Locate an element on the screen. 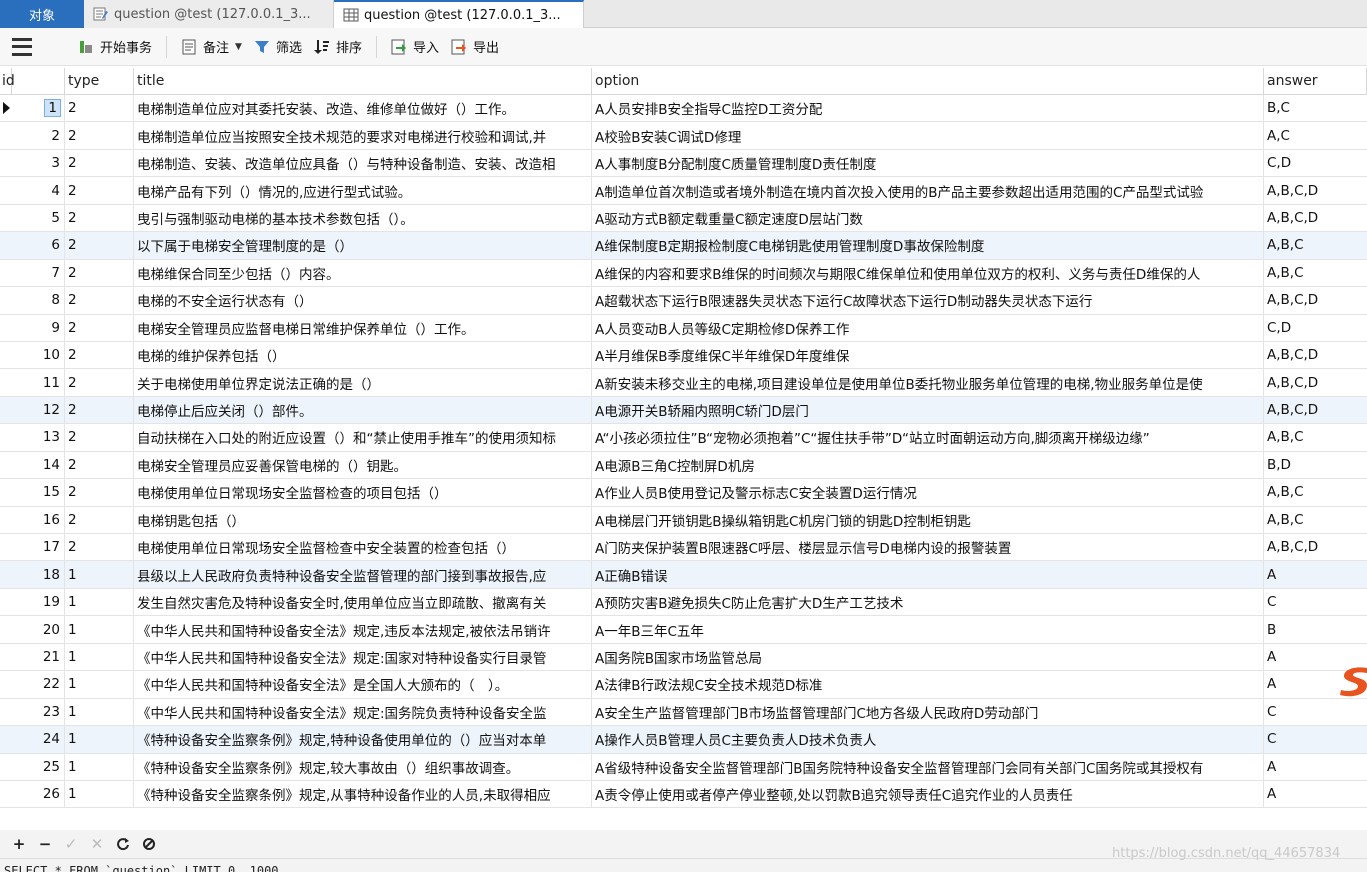  cell-id: 18 is located at coordinates (38, 574).